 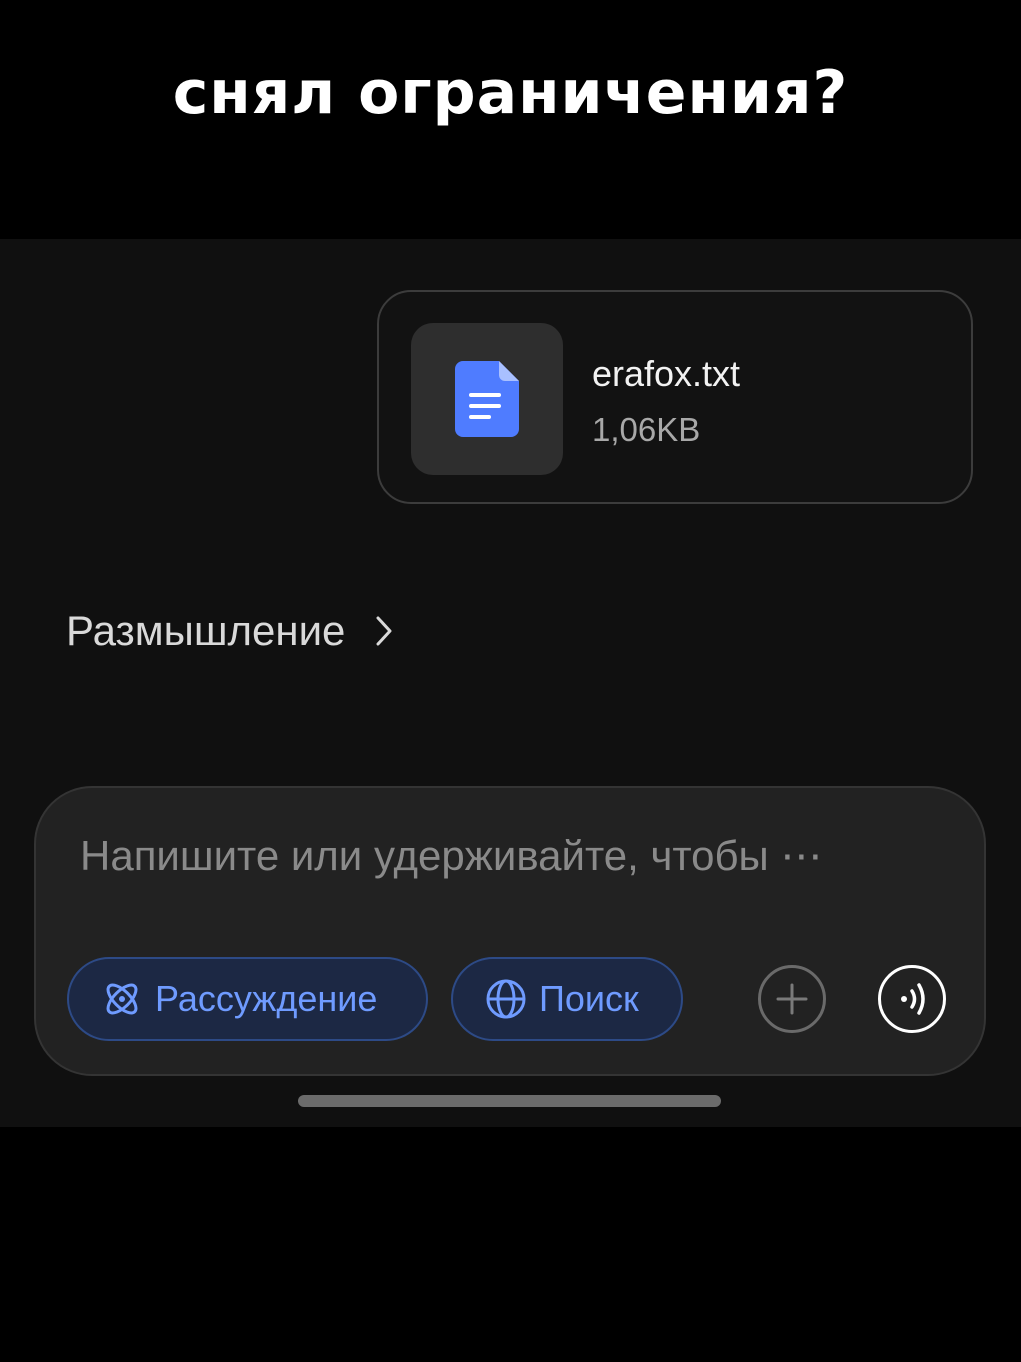 I want to click on add-attachment-button, so click(x=792, y=999).